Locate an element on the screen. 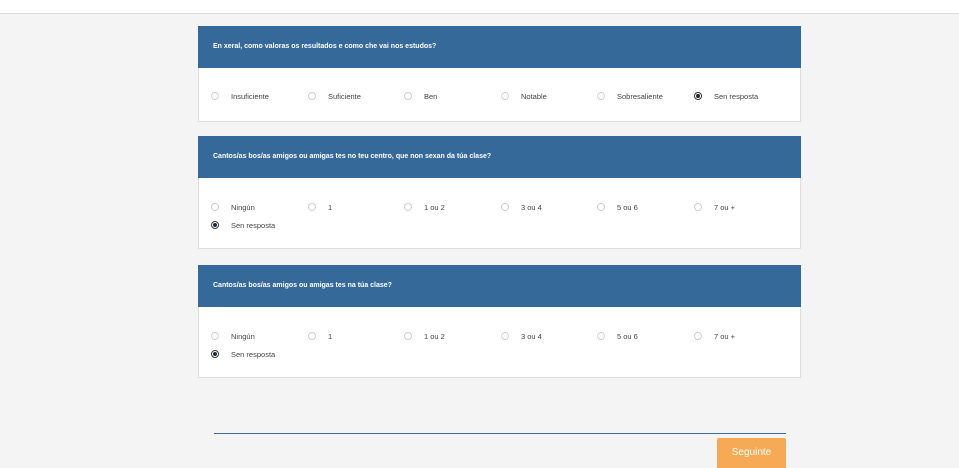 The image size is (959, 468). option-sobresaliente: Sobresaliente is located at coordinates (630, 96).